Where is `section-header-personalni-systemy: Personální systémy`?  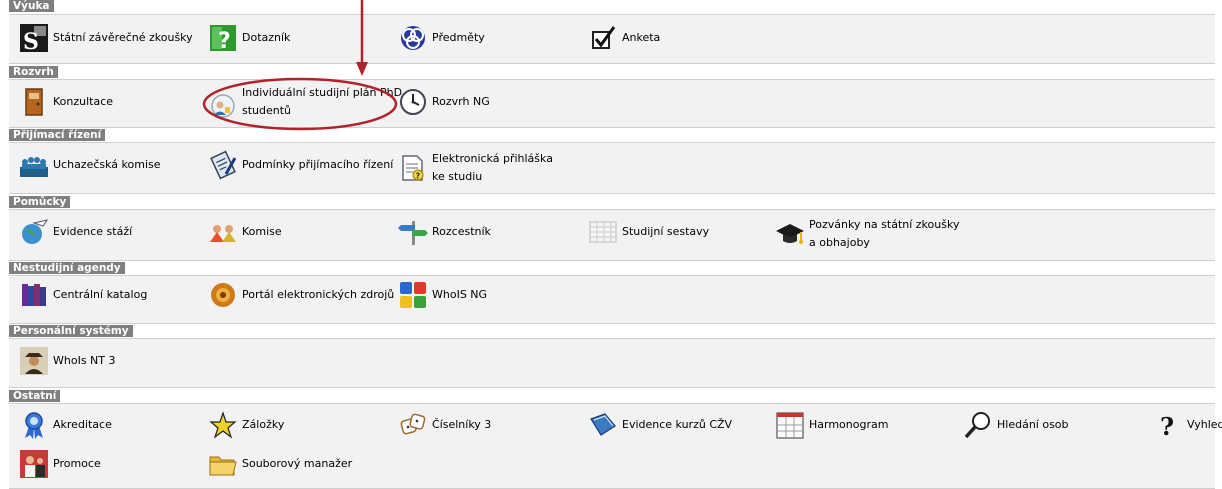 section-header-personalni-systemy: Personální systémy is located at coordinates (71, 331).